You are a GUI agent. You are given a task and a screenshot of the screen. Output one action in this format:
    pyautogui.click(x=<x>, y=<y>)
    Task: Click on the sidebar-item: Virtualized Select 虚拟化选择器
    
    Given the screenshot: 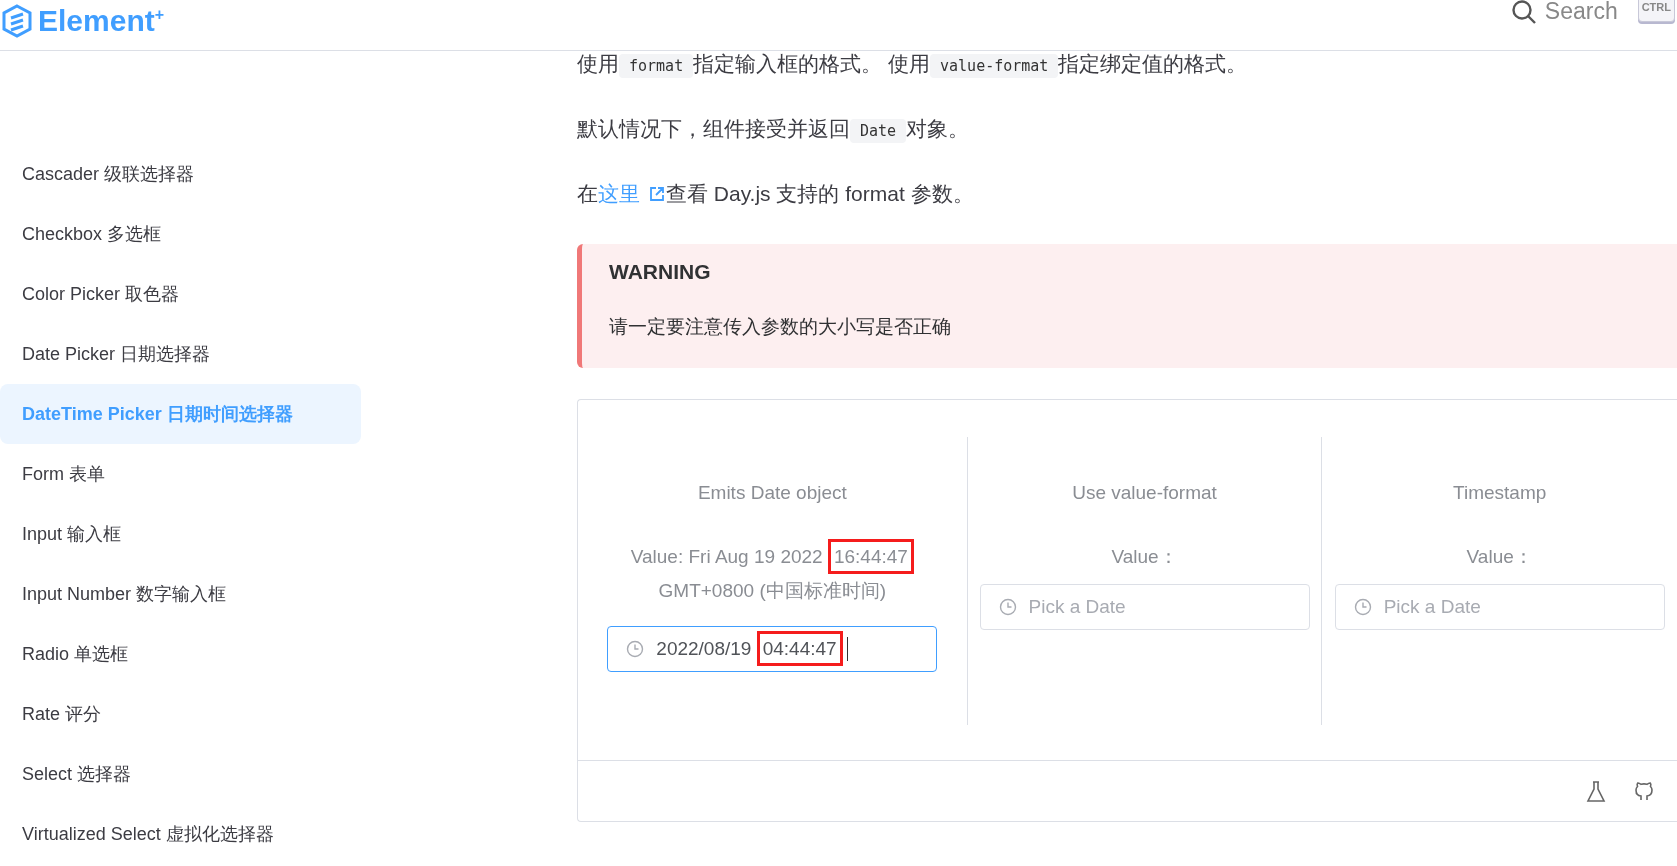 What is the action you would take?
    pyautogui.click(x=180, y=834)
    